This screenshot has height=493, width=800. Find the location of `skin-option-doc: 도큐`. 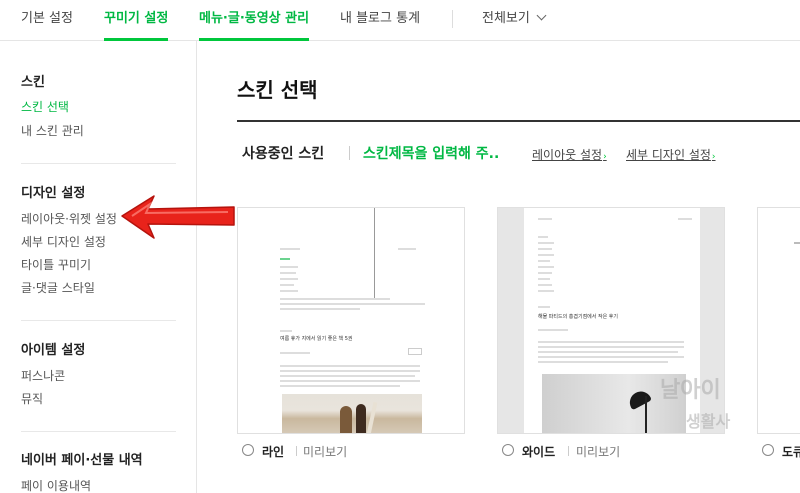

skin-option-doc: 도큐 is located at coordinates (781, 451).